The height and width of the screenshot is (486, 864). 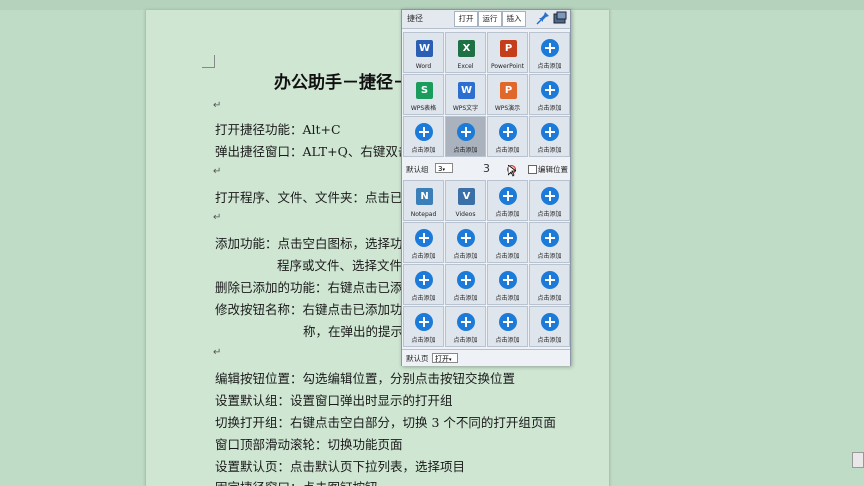 I want to click on shortcut-label: Excel, so click(x=465, y=66).